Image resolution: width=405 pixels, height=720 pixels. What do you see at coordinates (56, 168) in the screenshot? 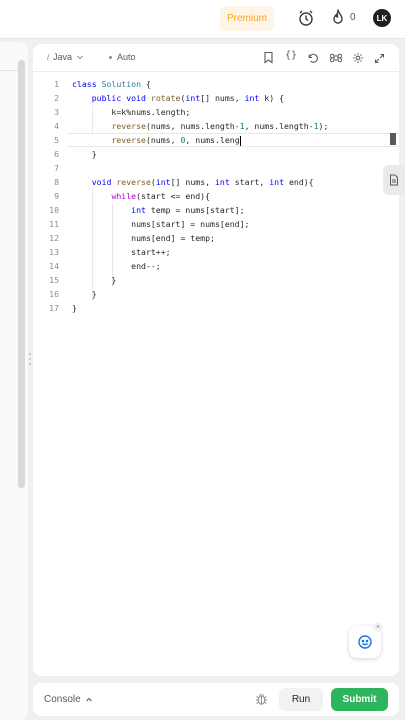
I see `code-line: 7` at bounding box center [56, 168].